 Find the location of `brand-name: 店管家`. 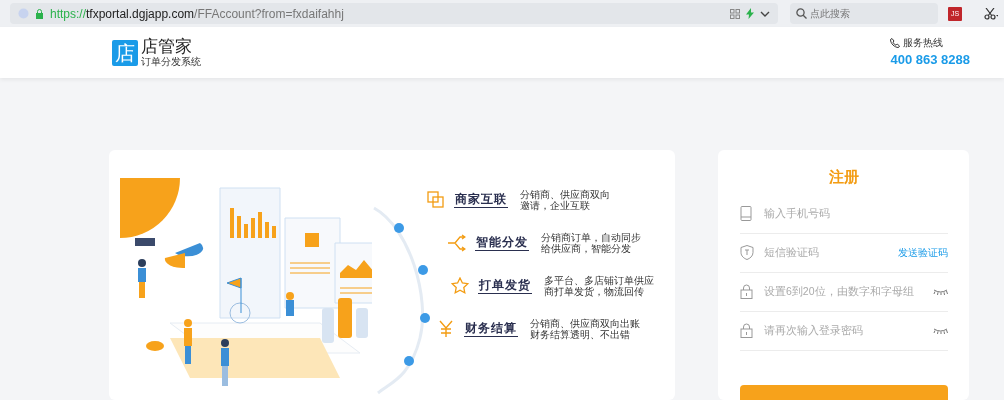

brand-name: 店管家 is located at coordinates (167, 46).